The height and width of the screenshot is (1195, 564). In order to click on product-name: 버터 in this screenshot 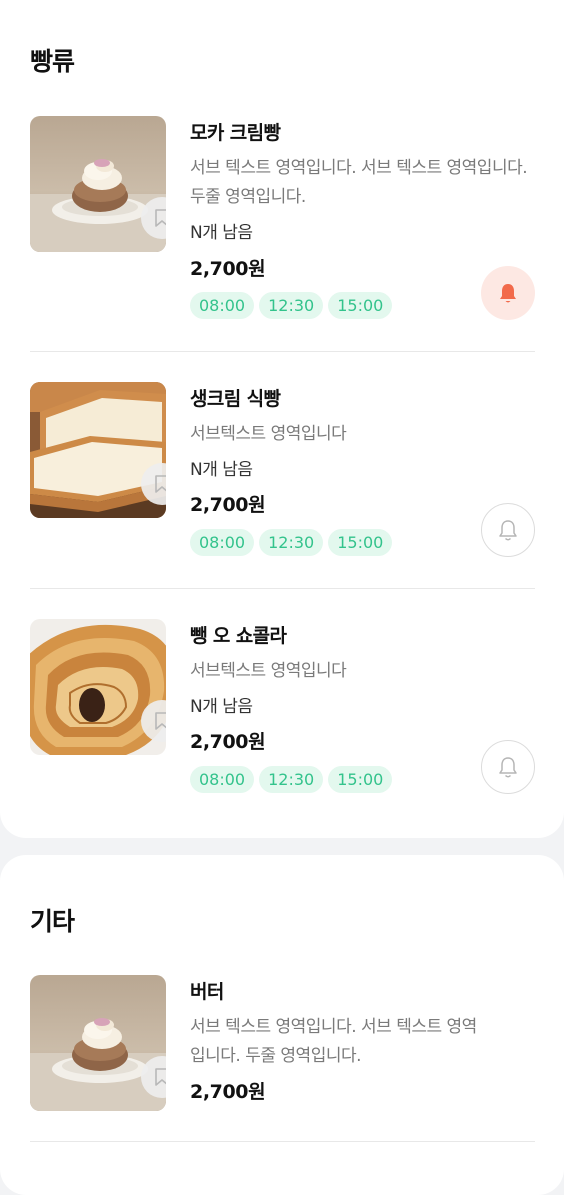, I will do `click(207, 992)`.